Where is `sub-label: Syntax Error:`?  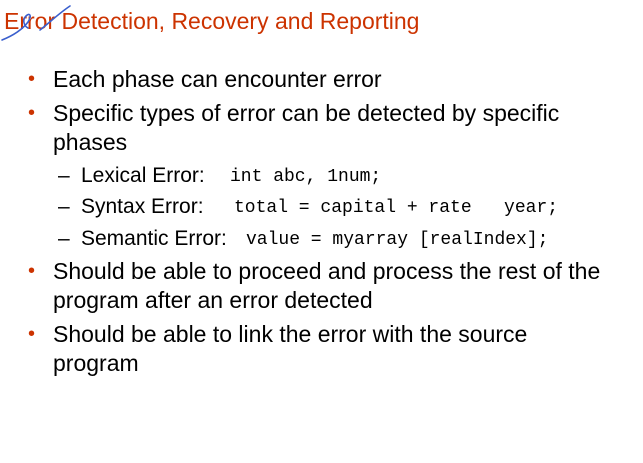
sub-label: Syntax Error: is located at coordinates (142, 206).